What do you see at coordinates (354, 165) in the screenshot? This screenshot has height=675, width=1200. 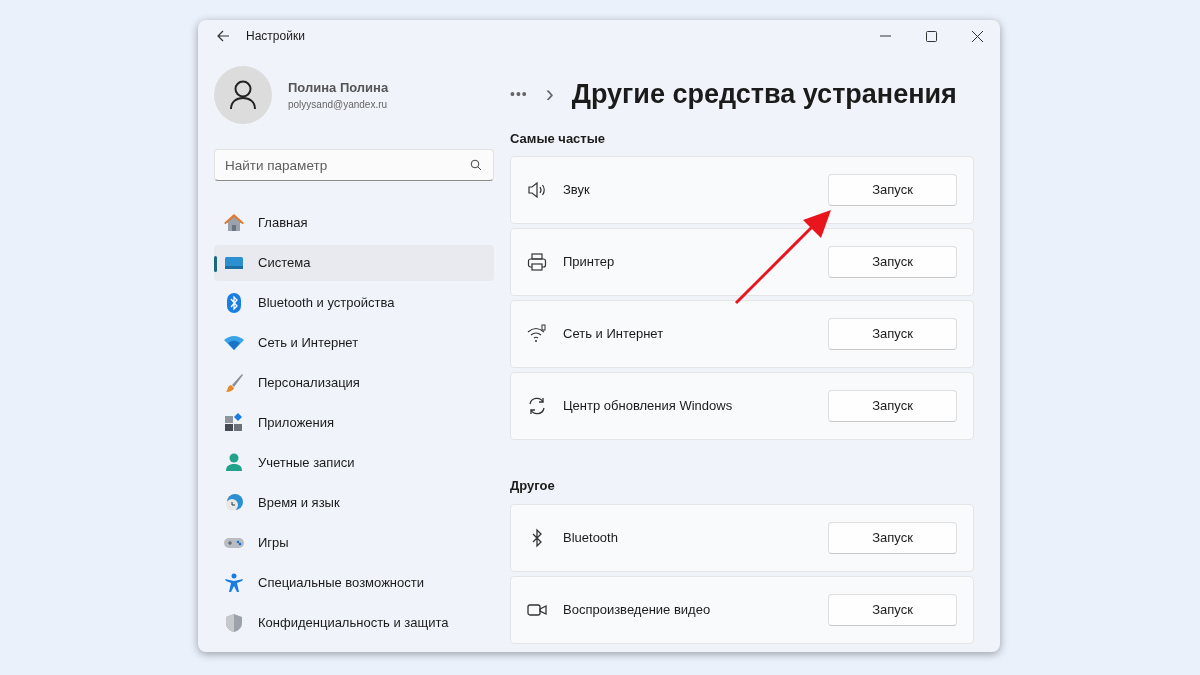 I see `search-field: Найти параметр` at bounding box center [354, 165].